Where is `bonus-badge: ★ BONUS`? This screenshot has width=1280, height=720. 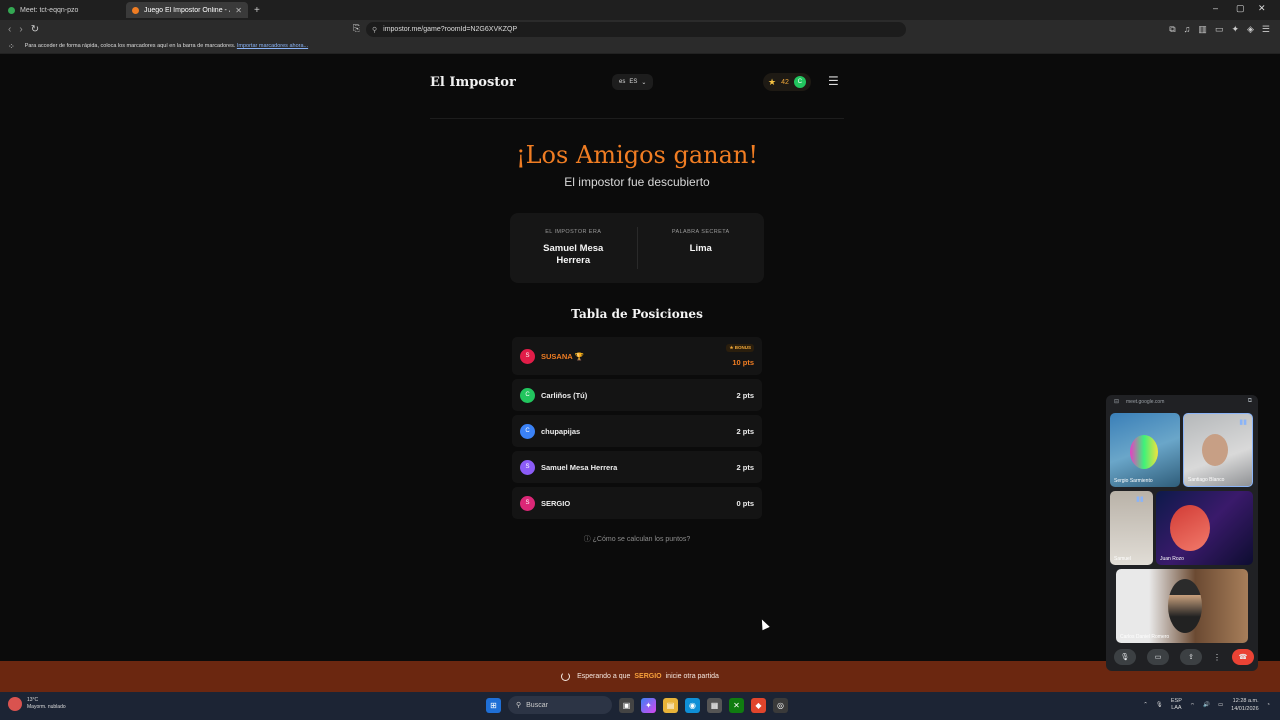
bonus-badge: ★ BONUS is located at coordinates (740, 348).